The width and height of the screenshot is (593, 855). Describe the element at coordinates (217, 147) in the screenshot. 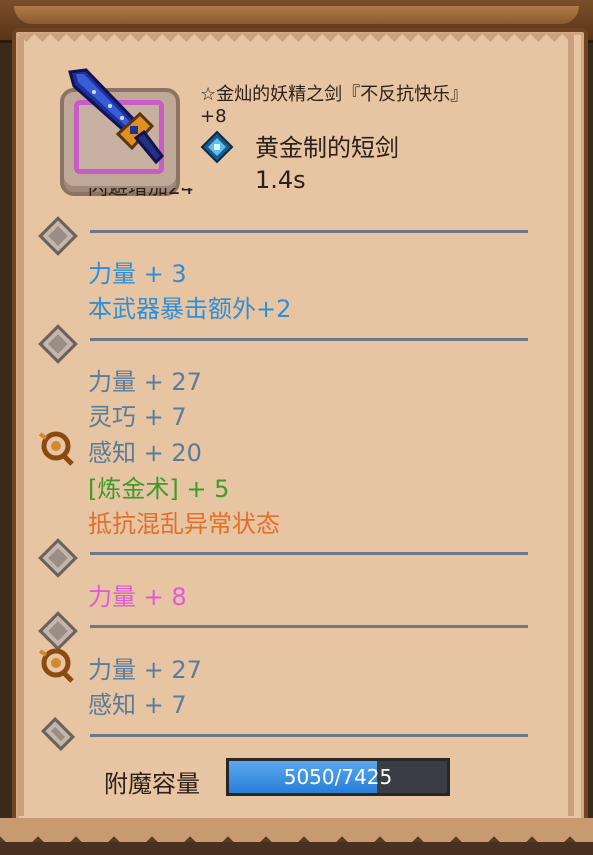

I see `blue-gem-icon` at that location.